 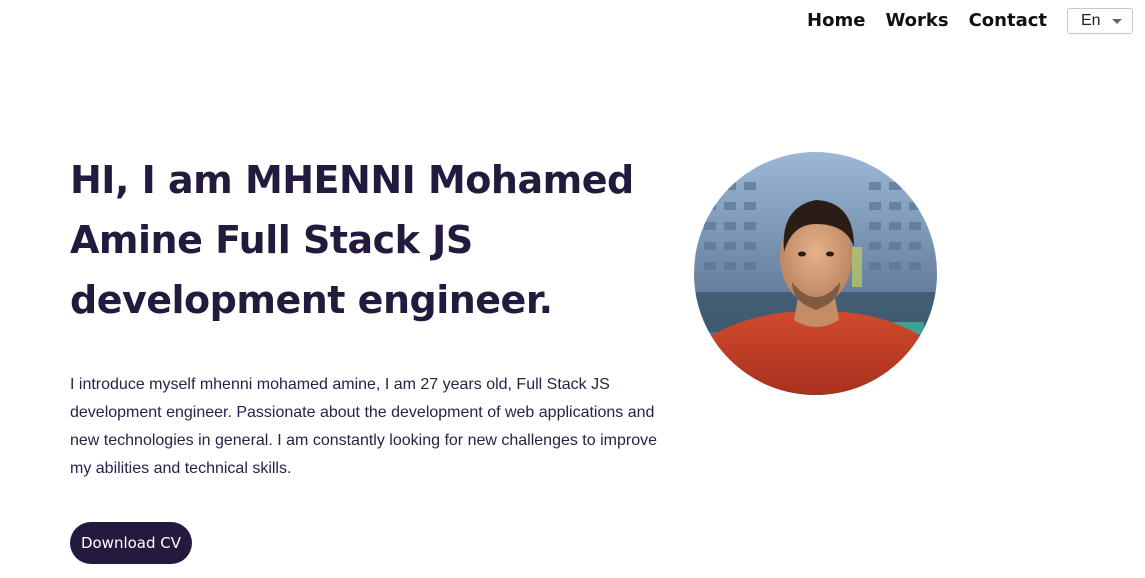 I want to click on nav-link-contact: Contact, so click(x=1008, y=21).